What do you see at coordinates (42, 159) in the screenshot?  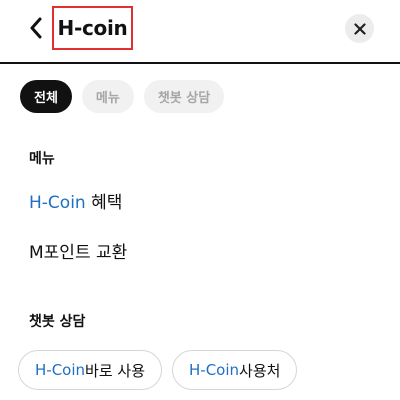 I see `menu-section-title: 메뉴` at bounding box center [42, 159].